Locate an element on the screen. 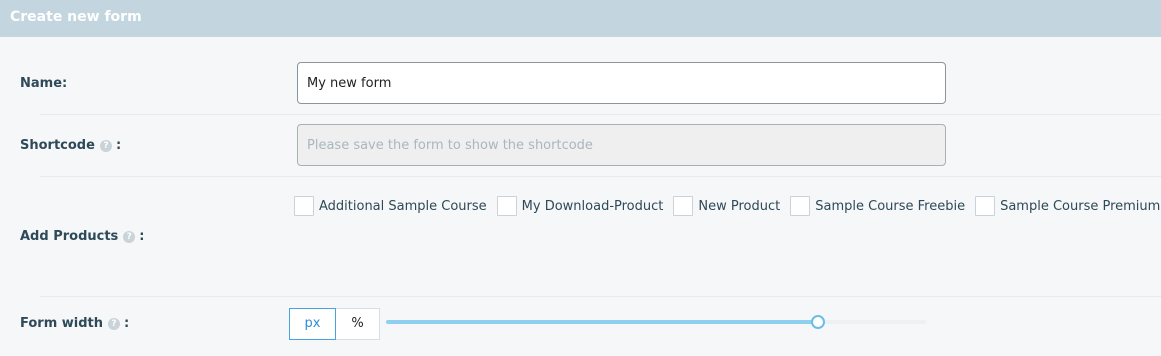 The image size is (1161, 356). name-input is located at coordinates (621, 83).